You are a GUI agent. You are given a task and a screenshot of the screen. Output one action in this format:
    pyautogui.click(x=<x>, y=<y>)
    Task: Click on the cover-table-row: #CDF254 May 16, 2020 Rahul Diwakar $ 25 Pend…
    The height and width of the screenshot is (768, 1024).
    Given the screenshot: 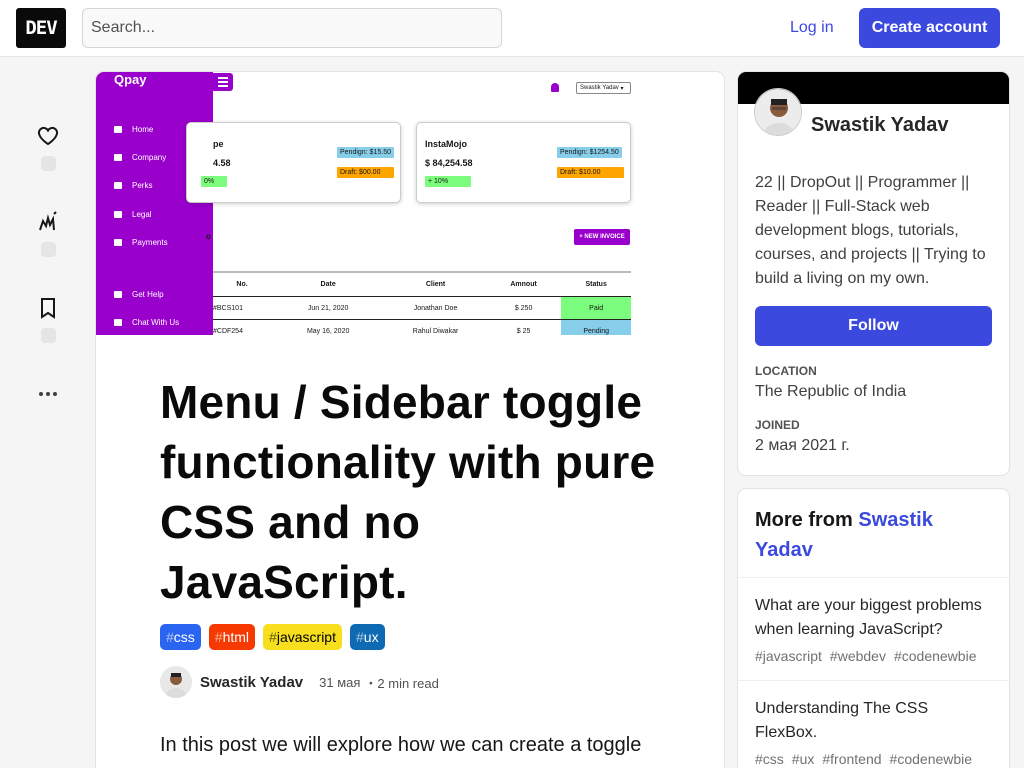 What is the action you would take?
    pyautogui.click(x=422, y=327)
    